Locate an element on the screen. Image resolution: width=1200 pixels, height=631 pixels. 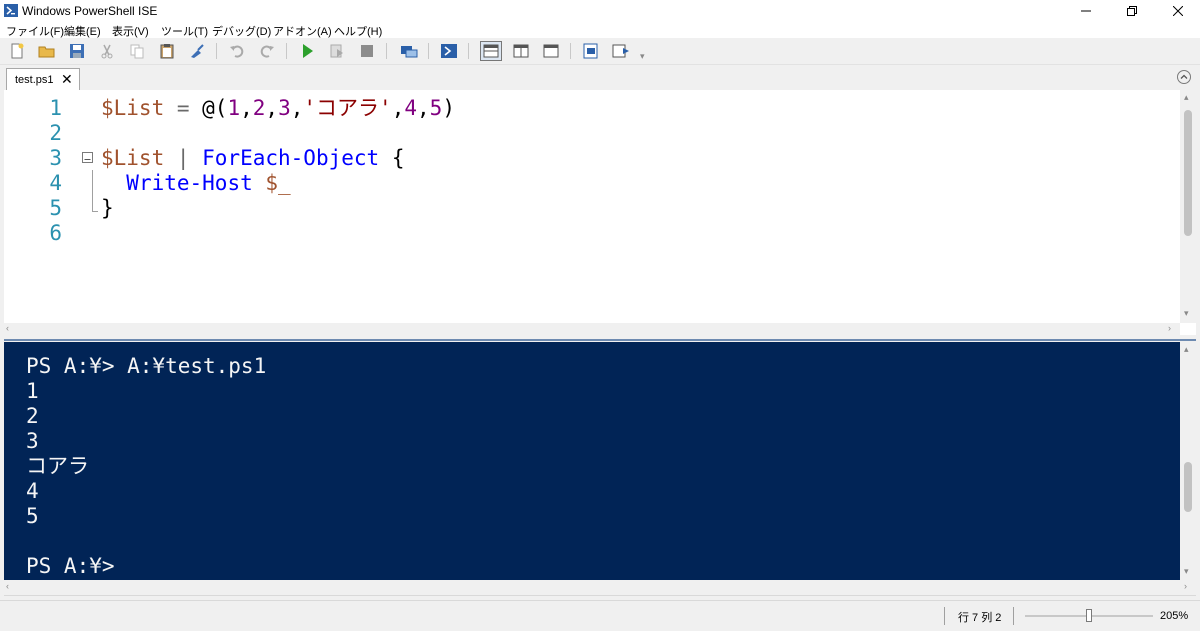
pane-splitter is located at coordinates (600, 338).